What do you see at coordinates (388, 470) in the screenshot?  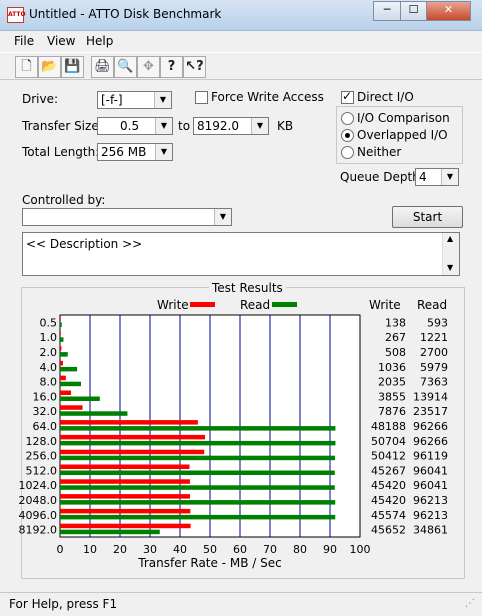 I see `write-value: 45267` at bounding box center [388, 470].